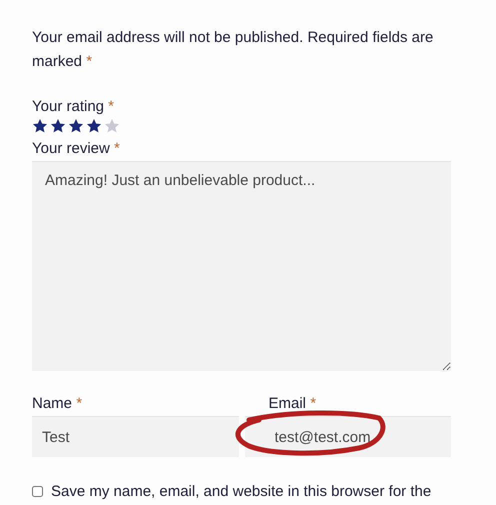 The height and width of the screenshot is (505, 496). I want to click on review-label: Your review *, so click(76, 149).